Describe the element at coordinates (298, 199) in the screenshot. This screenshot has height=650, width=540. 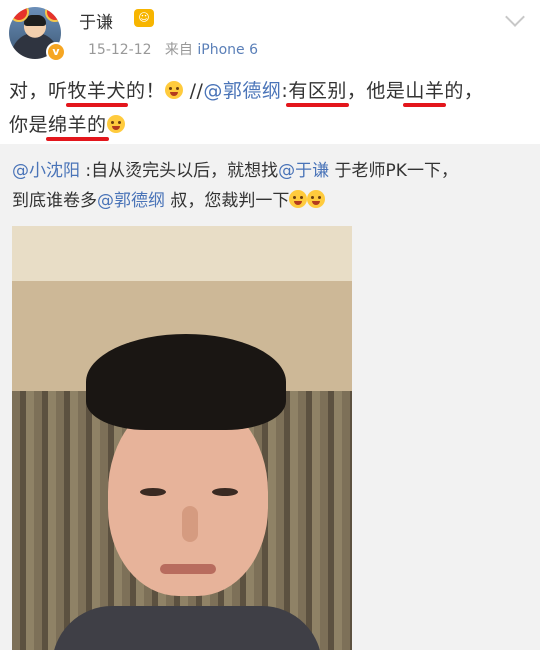
I see `grin-emoji-icon` at that location.